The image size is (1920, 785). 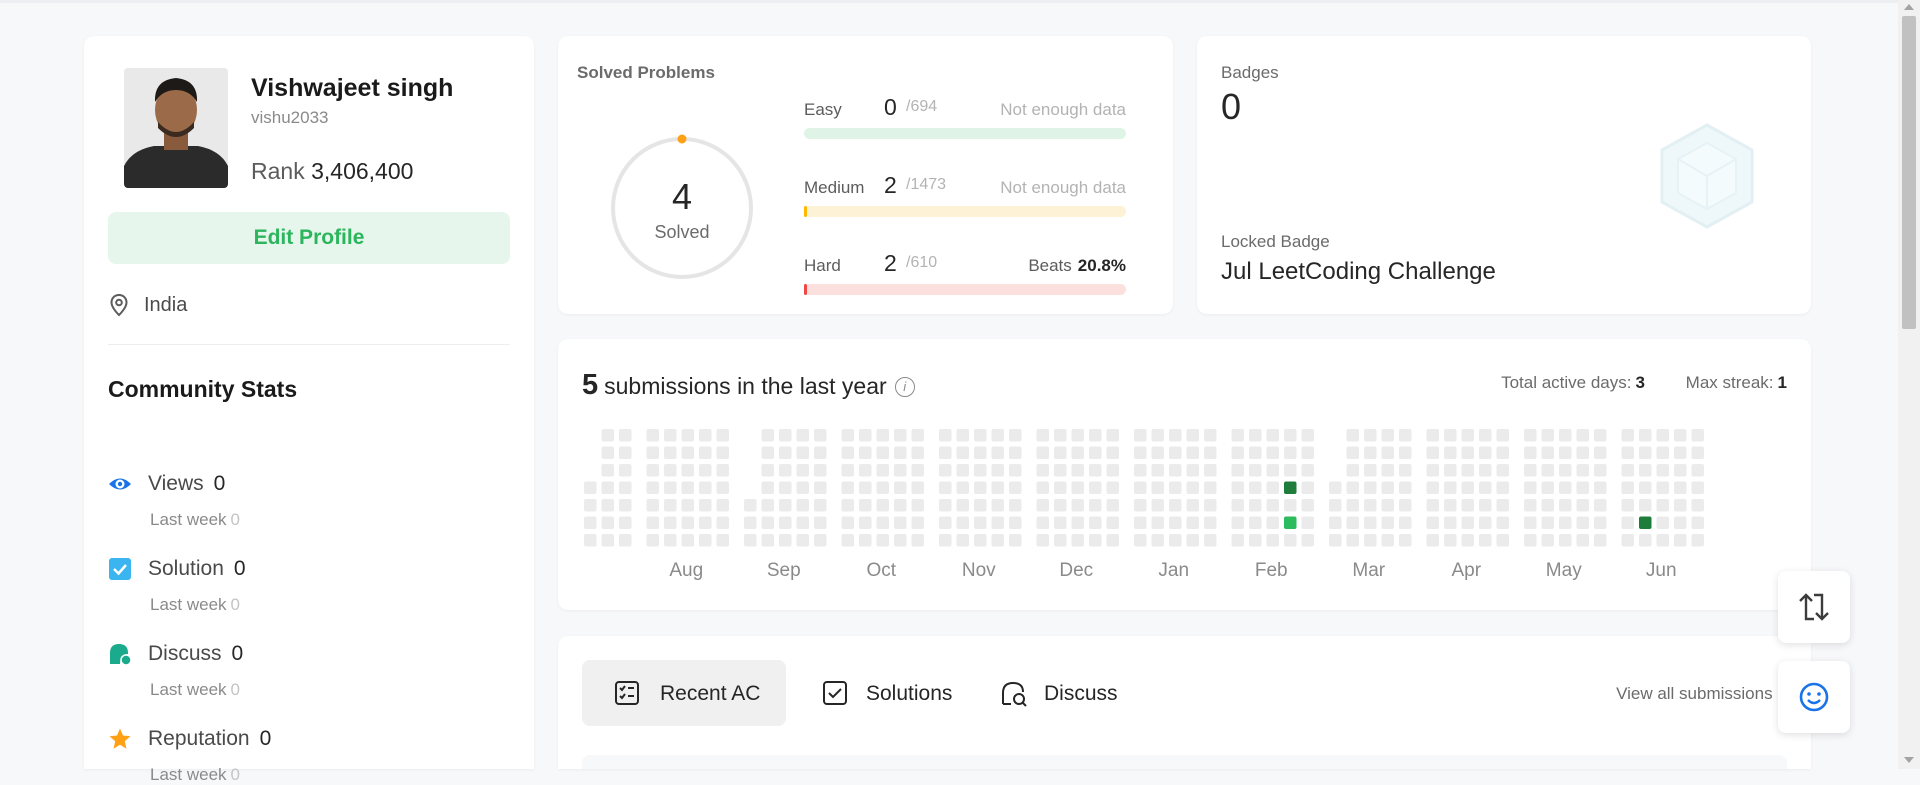 I want to click on scroll-thumb, so click(x=1909, y=172).